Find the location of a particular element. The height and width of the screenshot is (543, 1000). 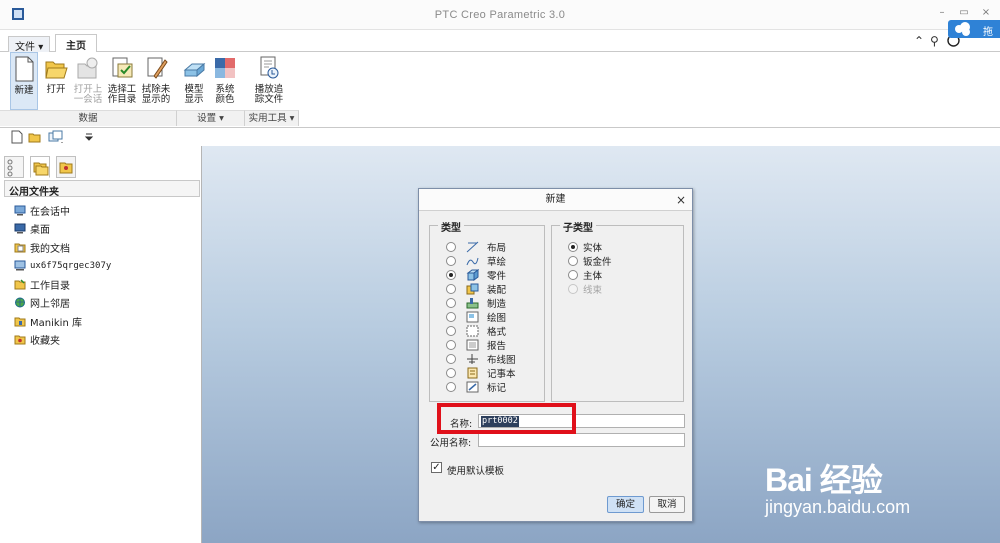

qat-open-icon is located at coordinates (35, 136).